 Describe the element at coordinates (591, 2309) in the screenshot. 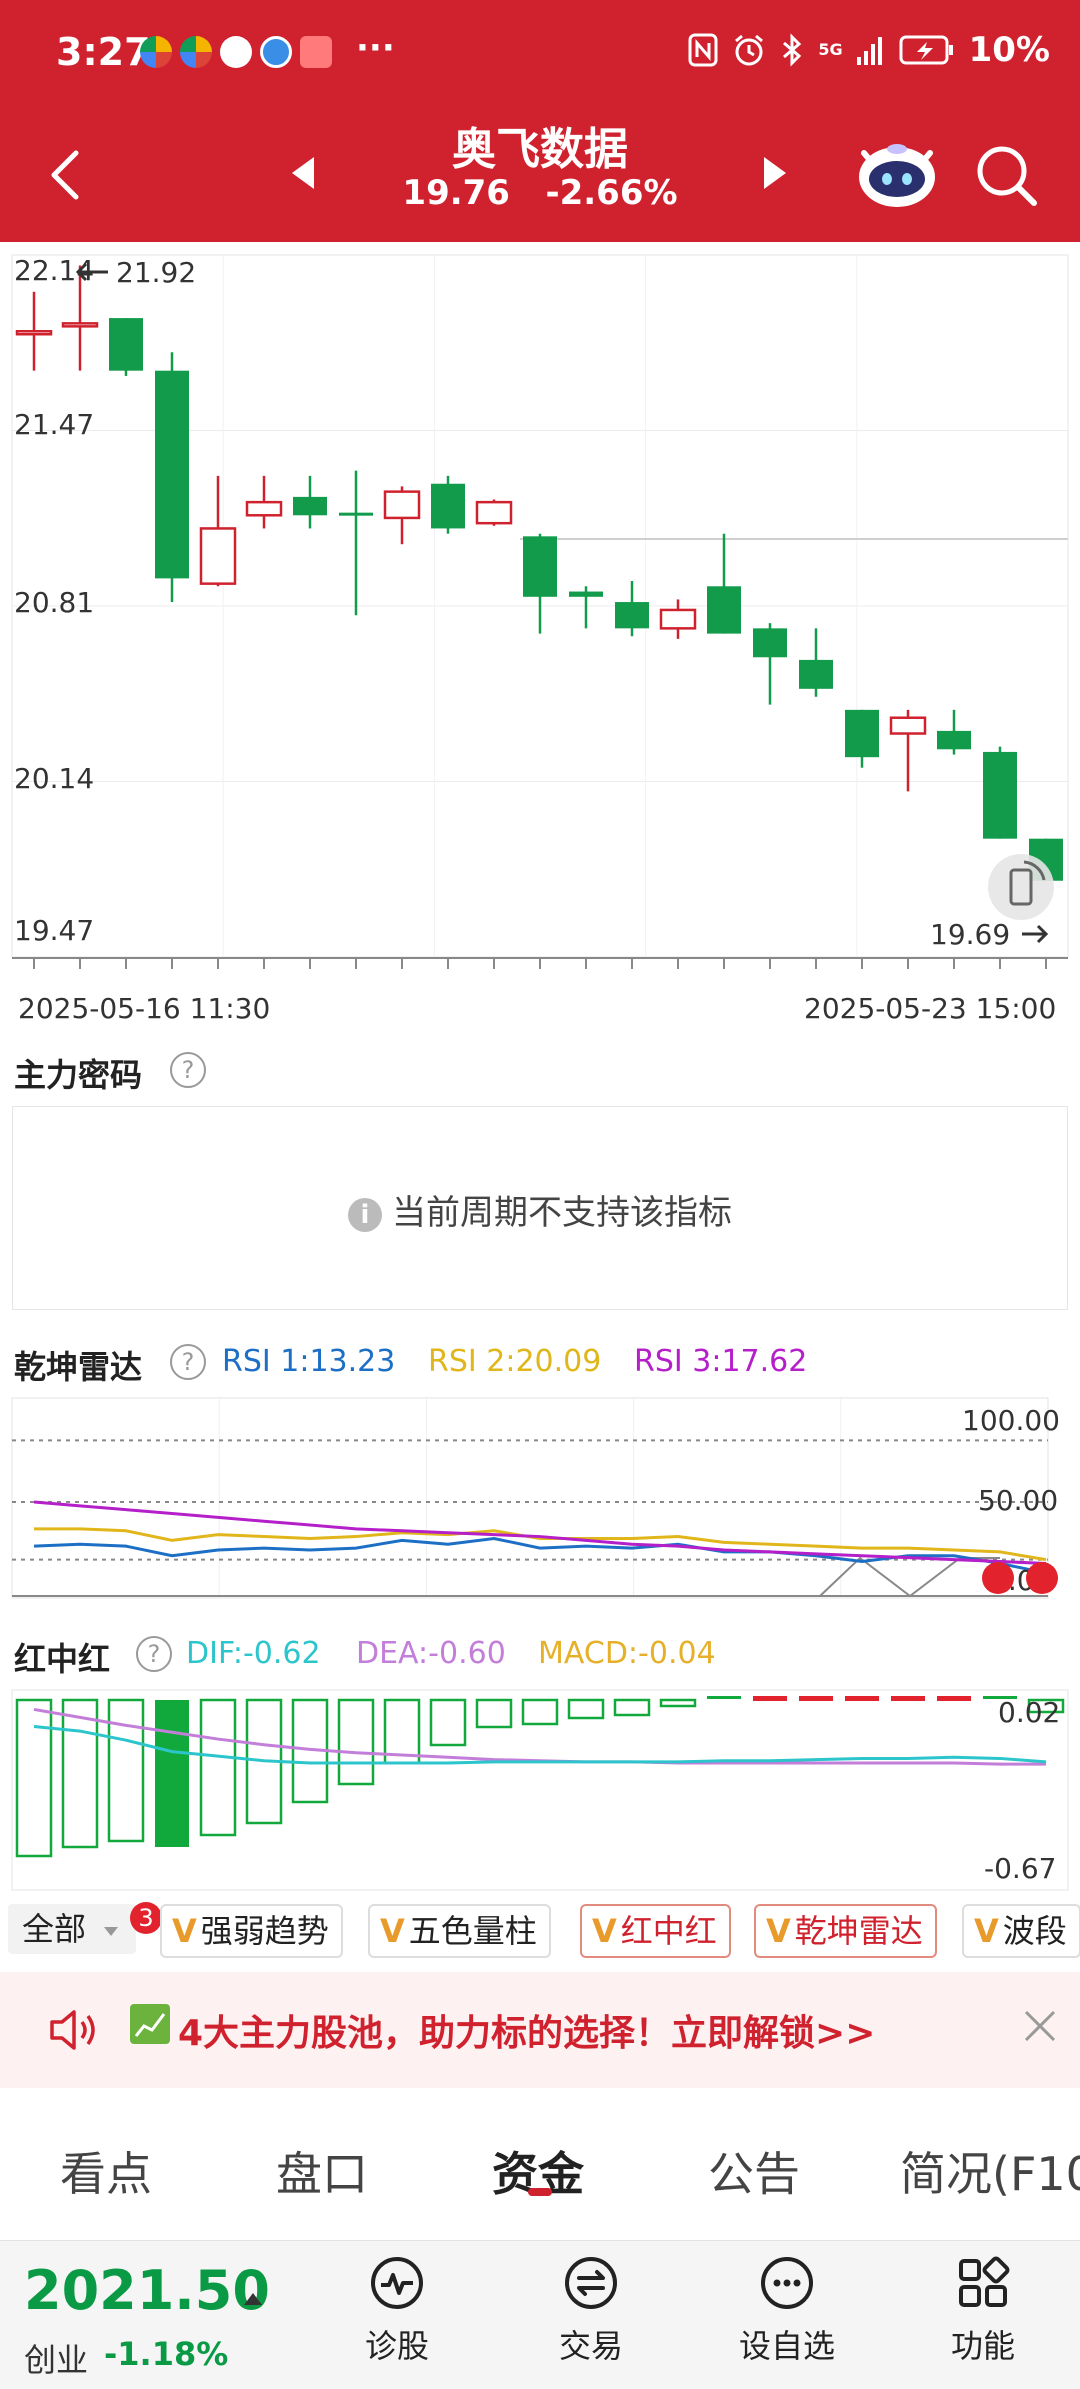

I see `trade-button: 交易` at that location.